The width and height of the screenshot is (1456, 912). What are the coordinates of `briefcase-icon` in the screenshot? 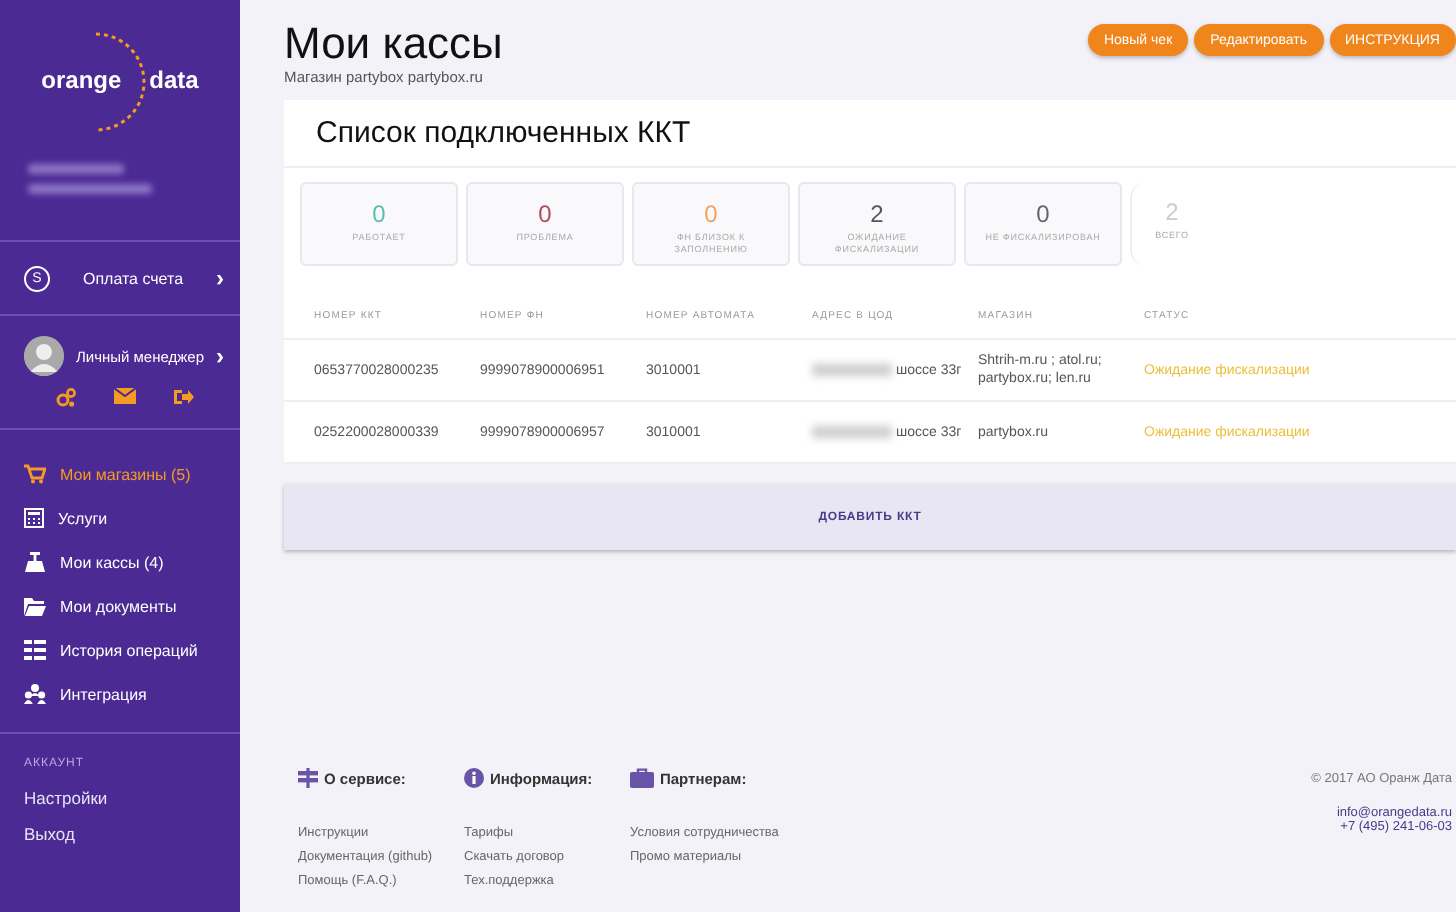 It's located at (642, 778).